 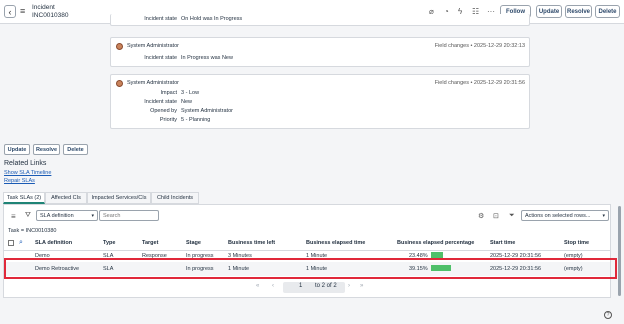 What do you see at coordinates (435, 243) in the screenshot?
I see `column-header: Business elapsed percentage` at bounding box center [435, 243].